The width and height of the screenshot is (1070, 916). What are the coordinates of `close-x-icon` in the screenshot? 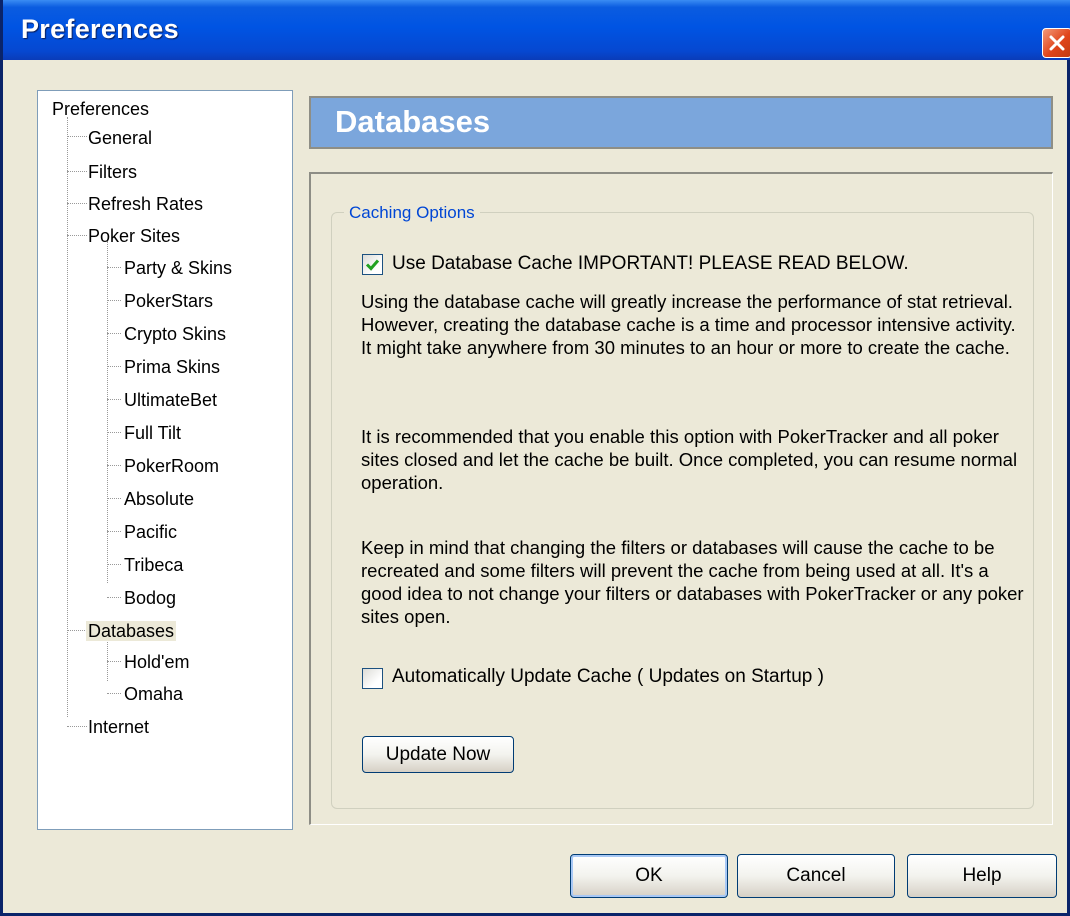 It's located at (1057, 43).